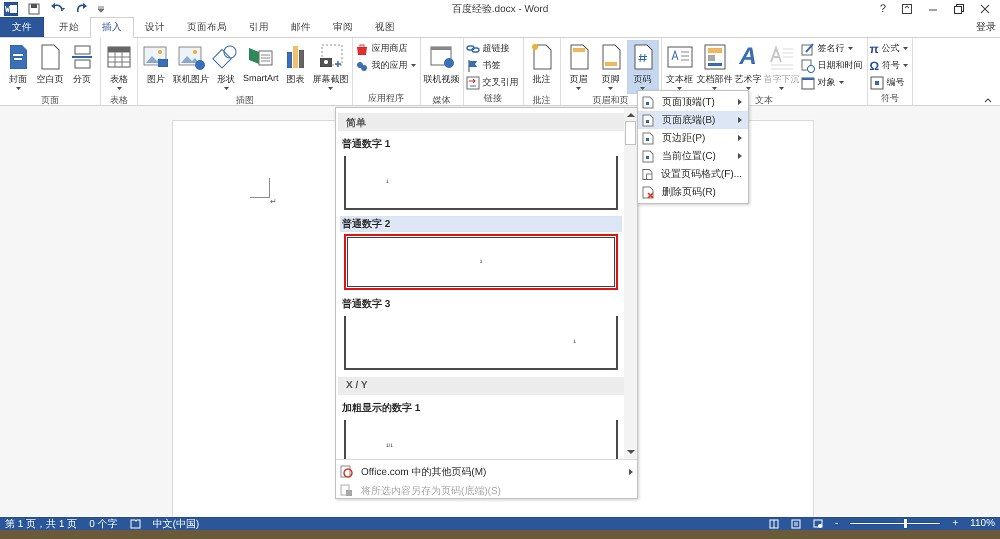 Image resolution: width=1000 pixels, height=539 pixels. Describe the element at coordinates (832, 48) in the screenshot. I see `ribbon-button: 签名行` at that location.